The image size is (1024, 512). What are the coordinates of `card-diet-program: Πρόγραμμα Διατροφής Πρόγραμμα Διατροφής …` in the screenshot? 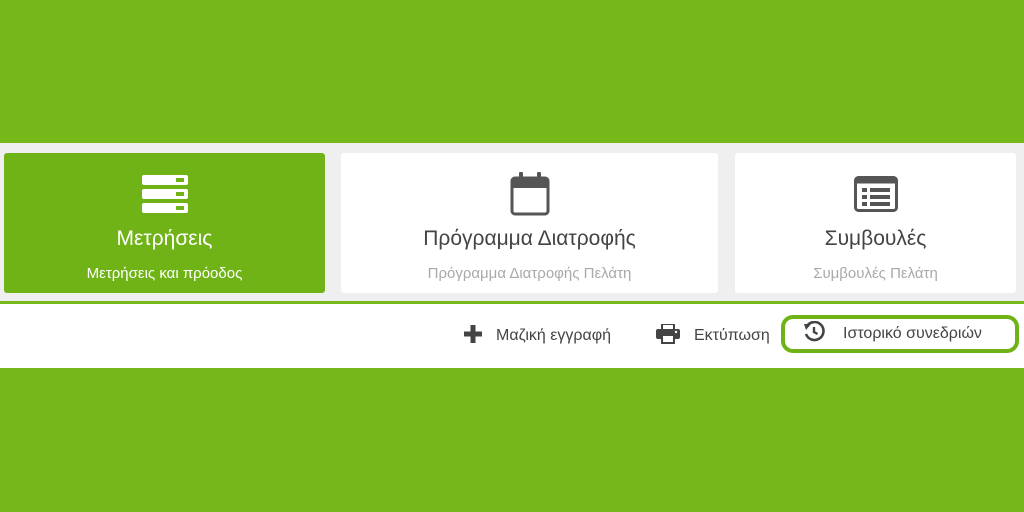 It's located at (529, 223).